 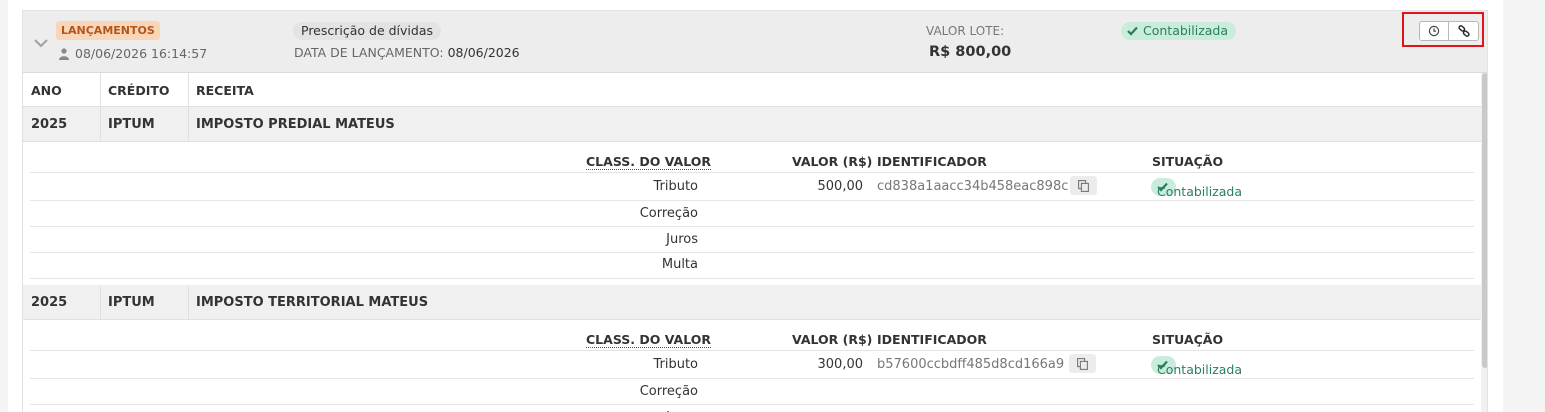 What do you see at coordinates (483, 52) in the screenshot?
I see `data-lancamento-value: 08/06/2026` at bounding box center [483, 52].